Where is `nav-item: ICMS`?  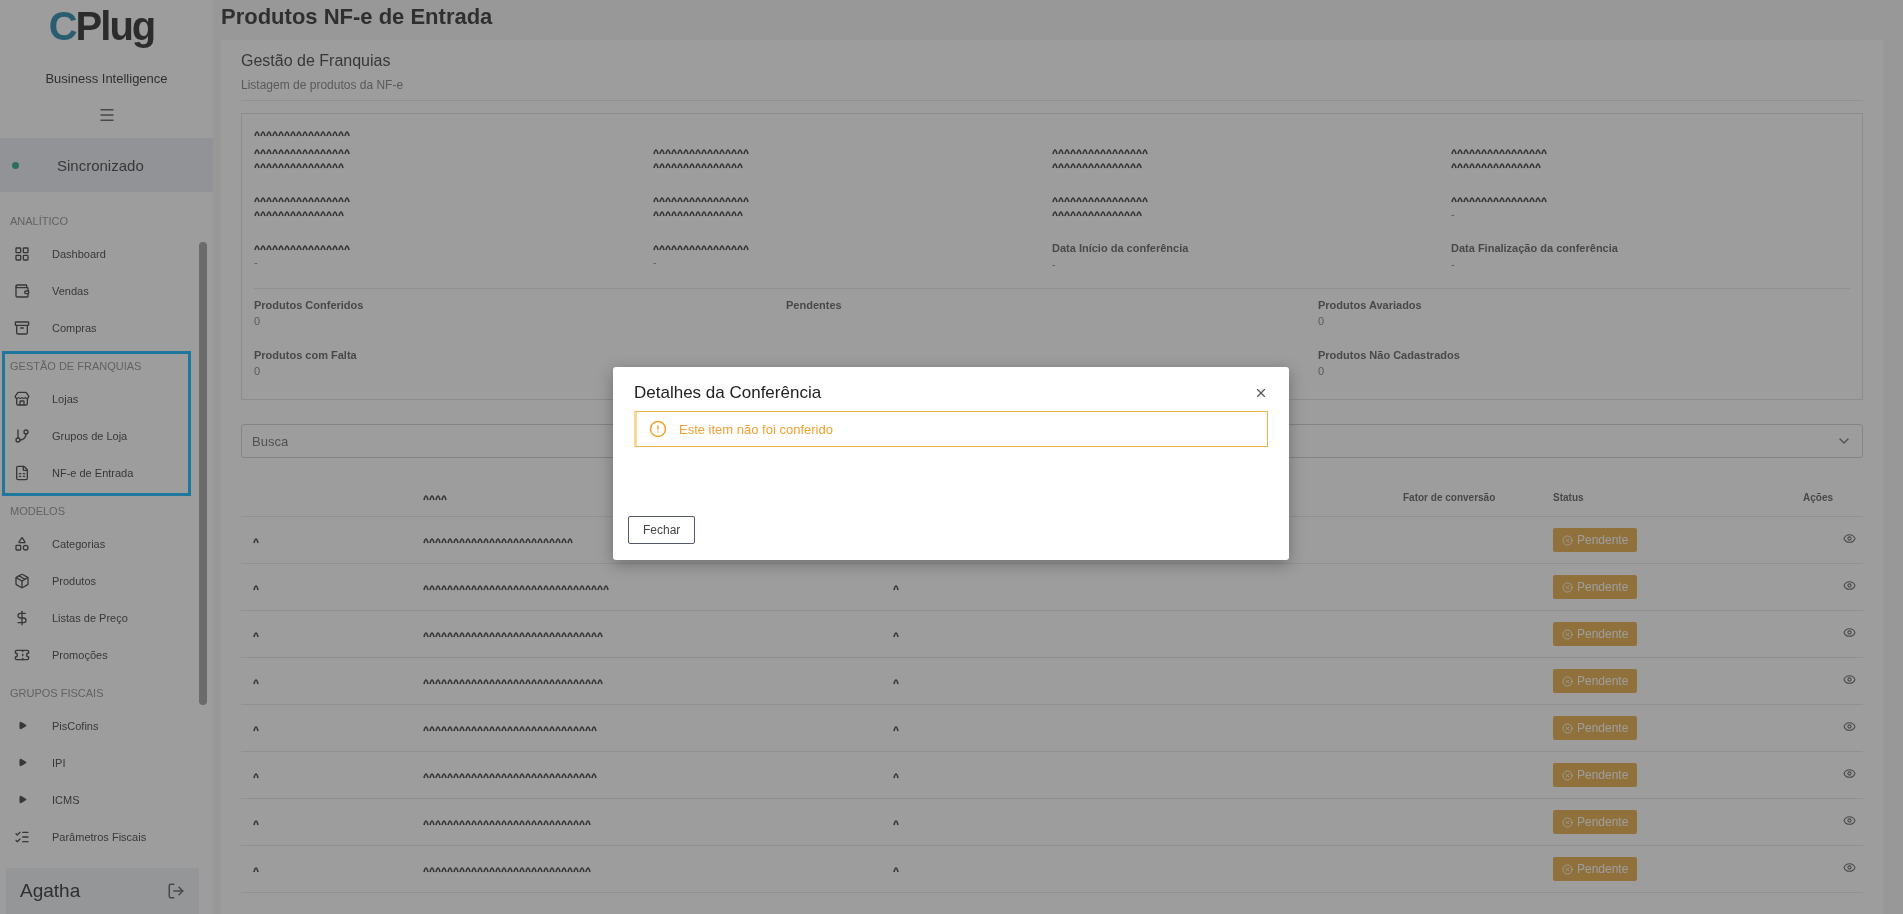
nav-item: ICMS is located at coordinates (96, 799).